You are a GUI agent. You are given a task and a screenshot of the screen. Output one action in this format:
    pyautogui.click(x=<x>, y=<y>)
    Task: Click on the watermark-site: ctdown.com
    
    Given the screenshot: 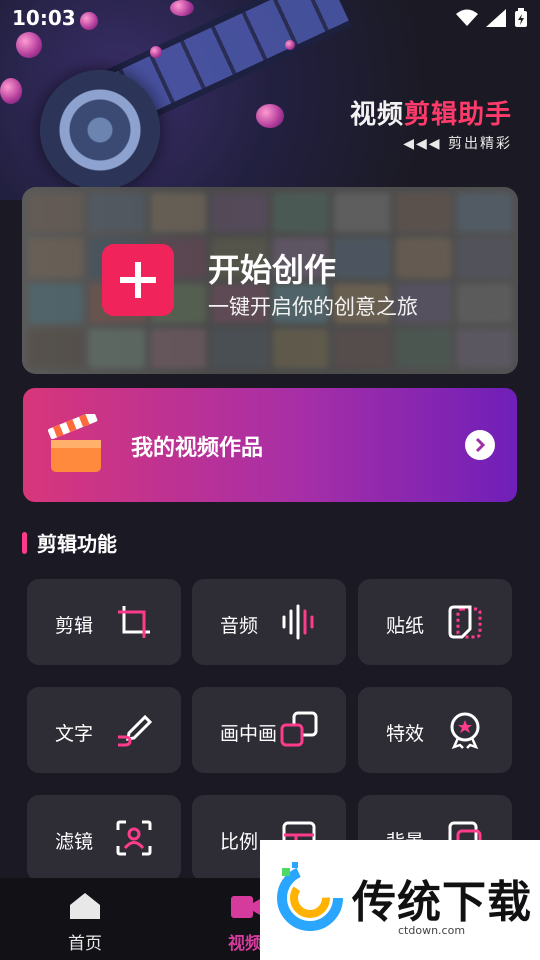 What is the action you would take?
    pyautogui.click(x=432, y=930)
    